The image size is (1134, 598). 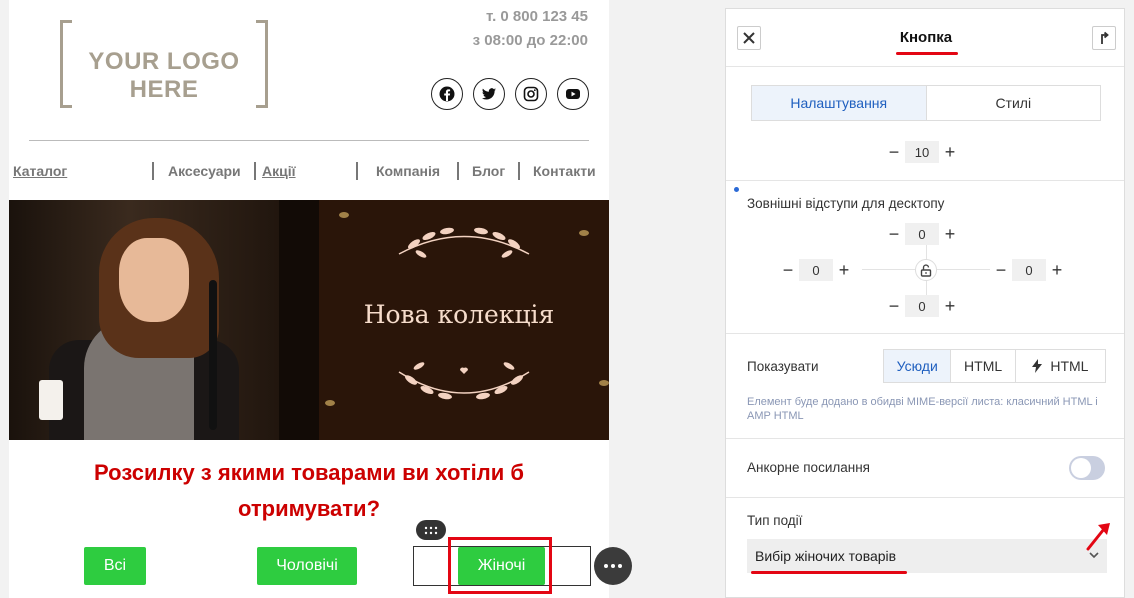 I want to click on margin-right-stepper: − 0 +, so click(x=1029, y=270).